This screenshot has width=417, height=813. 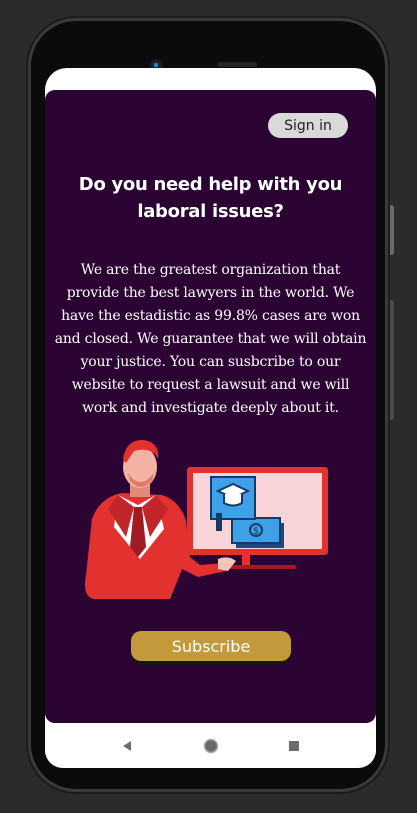 I want to click on android-nav-bar, so click(x=210, y=746).